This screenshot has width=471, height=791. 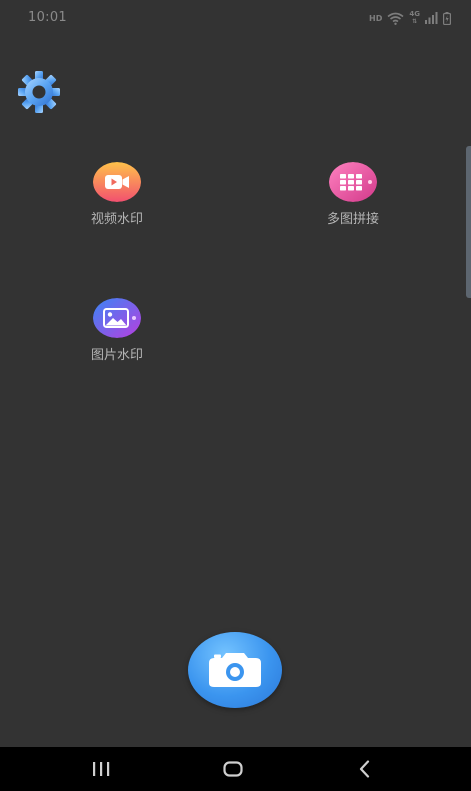 I want to click on feature-label: 图片水印, so click(x=116, y=355).